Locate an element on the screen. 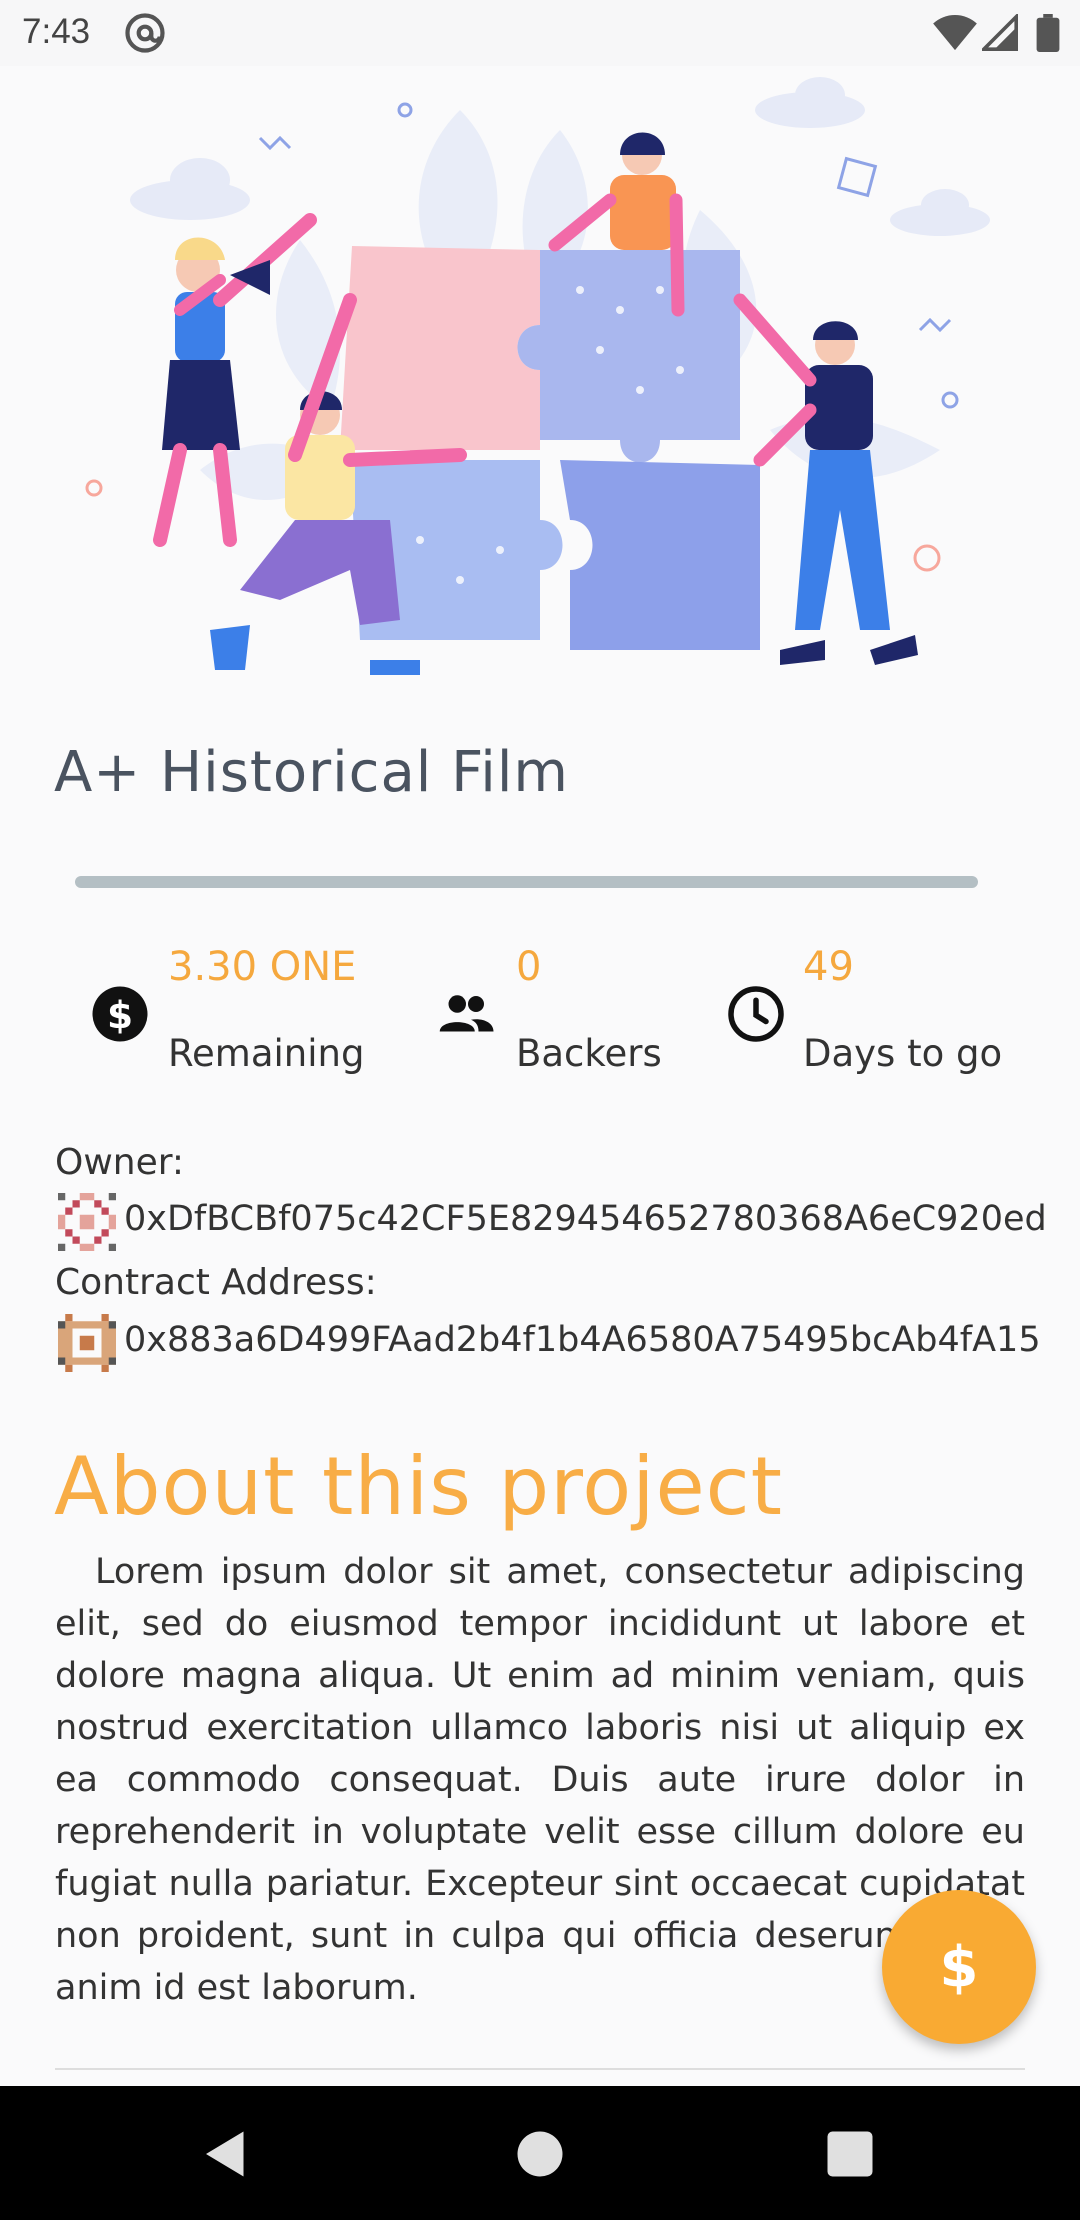 Image resolution: width=1080 pixels, height=2220 pixels. people-icon is located at coordinates (466, 1013).